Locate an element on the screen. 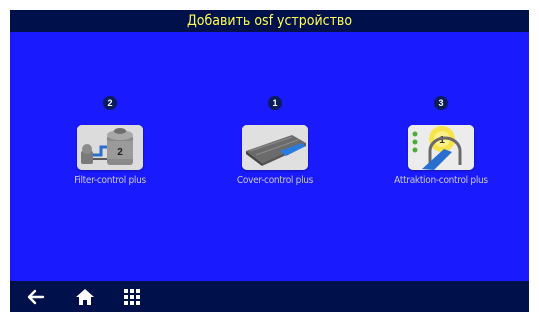 This screenshot has height=322, width=539. device-badge: 2 is located at coordinates (110, 103).